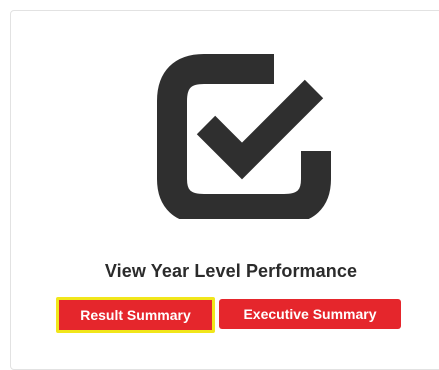 The image size is (439, 370). I want to click on card-title: View Year Level Performance, so click(231, 271).